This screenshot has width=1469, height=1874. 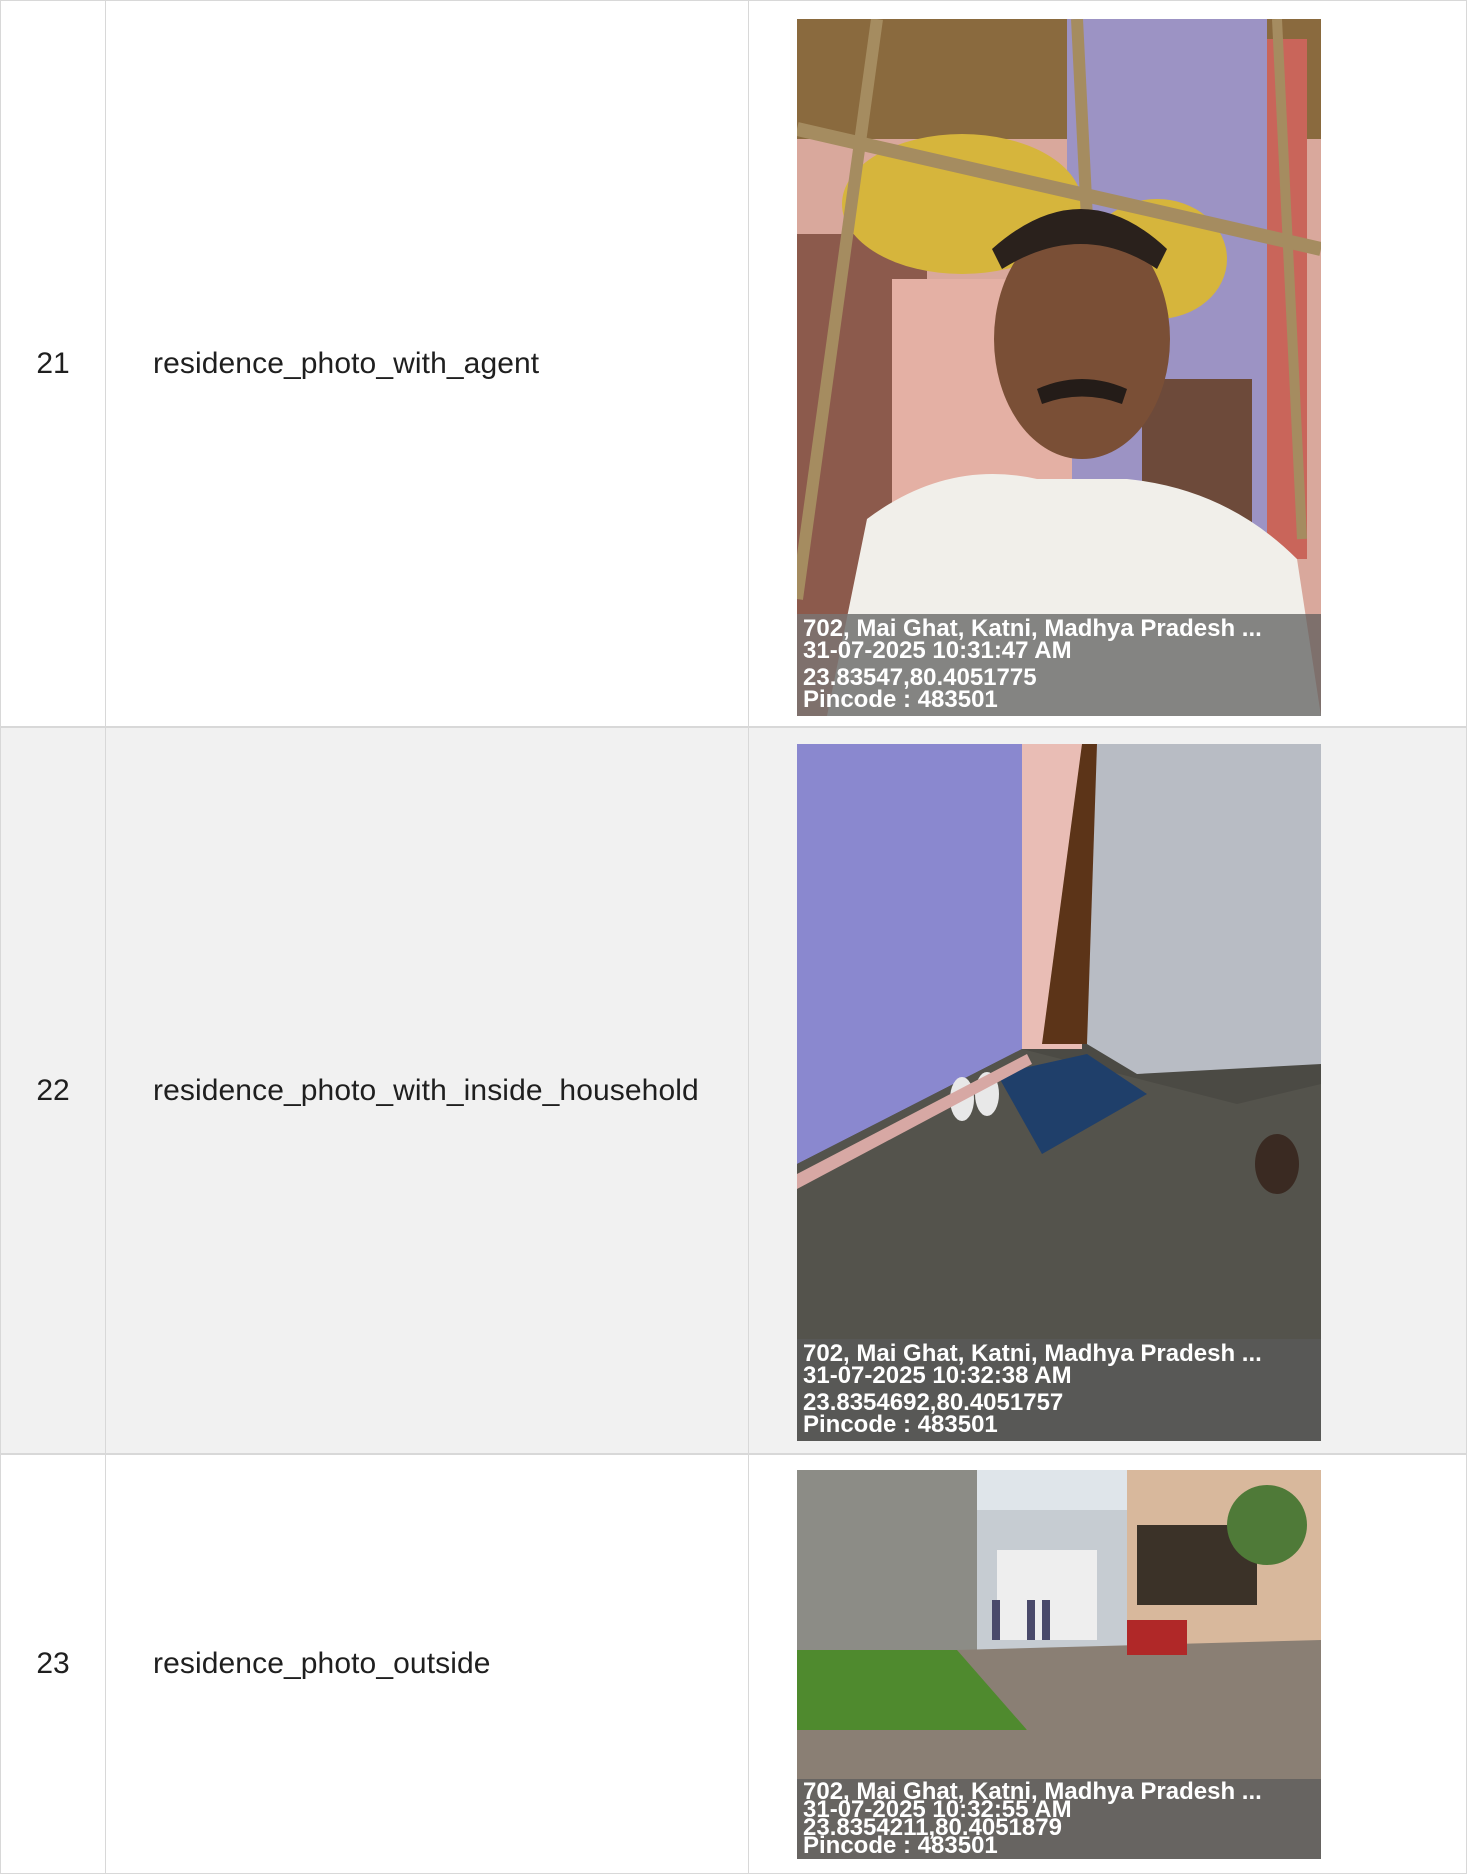 I want to click on row-number: 23, so click(x=53, y=1664).